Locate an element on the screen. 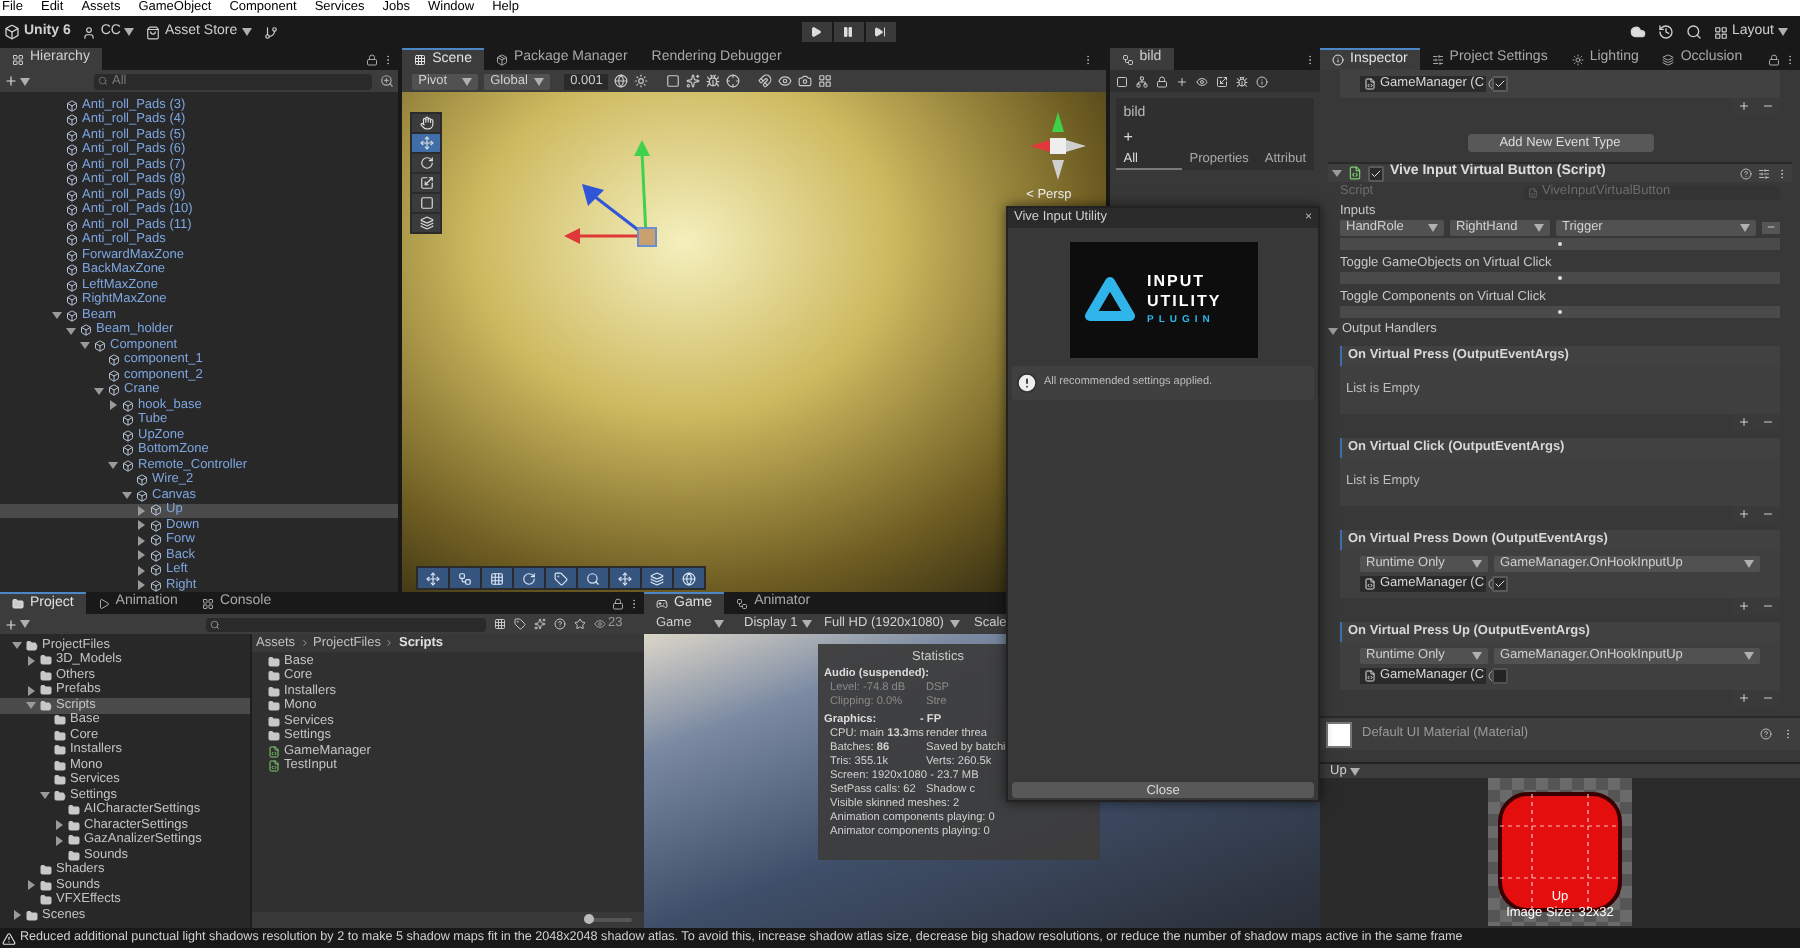 Image resolution: width=1800 pixels, height=948 pixels. search-field is located at coordinates (346, 624).